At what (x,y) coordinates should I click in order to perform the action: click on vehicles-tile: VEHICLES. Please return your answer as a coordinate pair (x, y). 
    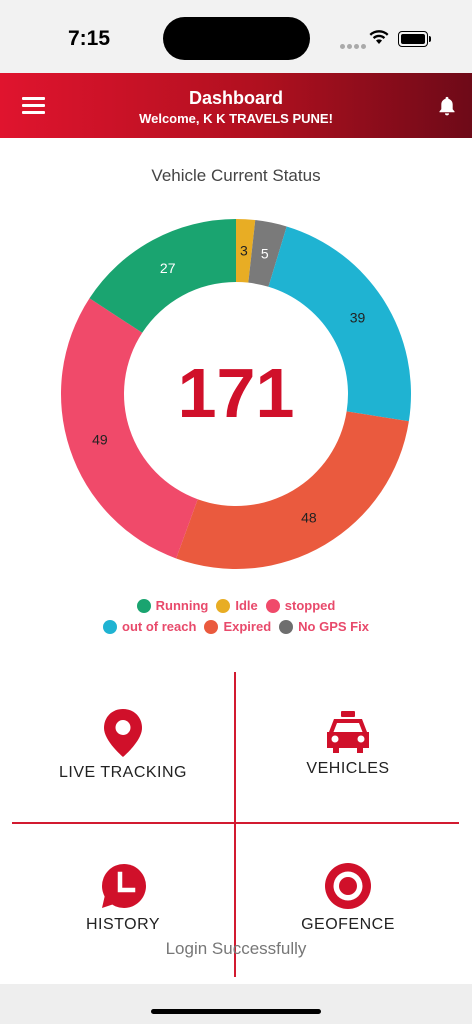
    Looking at the image, I should click on (348, 744).